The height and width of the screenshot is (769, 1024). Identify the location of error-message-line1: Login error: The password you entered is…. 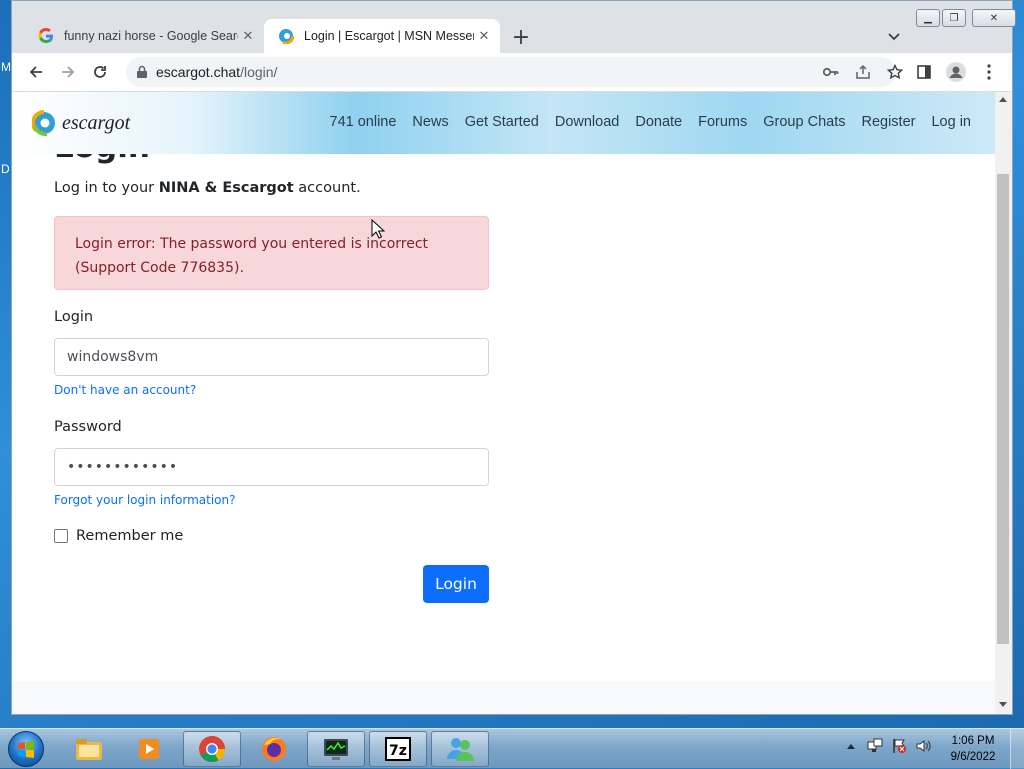
(252, 244).